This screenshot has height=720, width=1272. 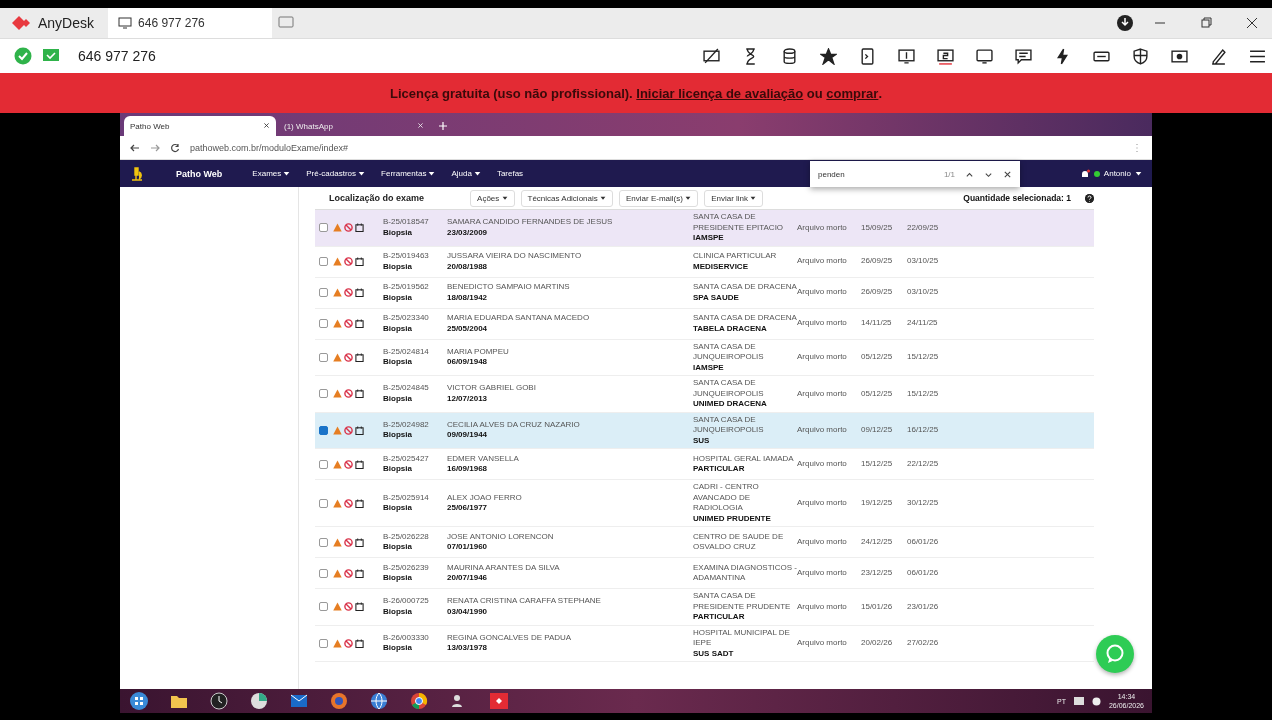 I want to click on date-cell-text: 26/09/25, so click(x=877, y=292).